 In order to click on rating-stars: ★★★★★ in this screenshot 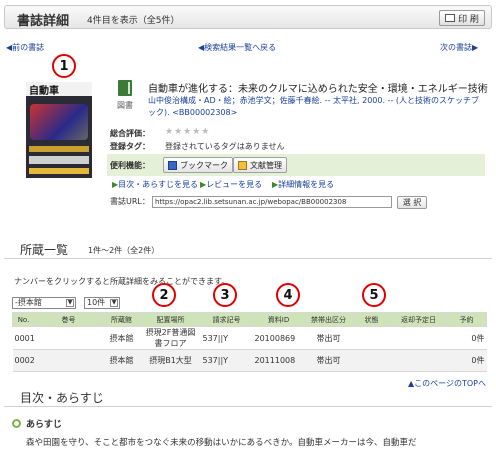, I will do `click(188, 132)`.